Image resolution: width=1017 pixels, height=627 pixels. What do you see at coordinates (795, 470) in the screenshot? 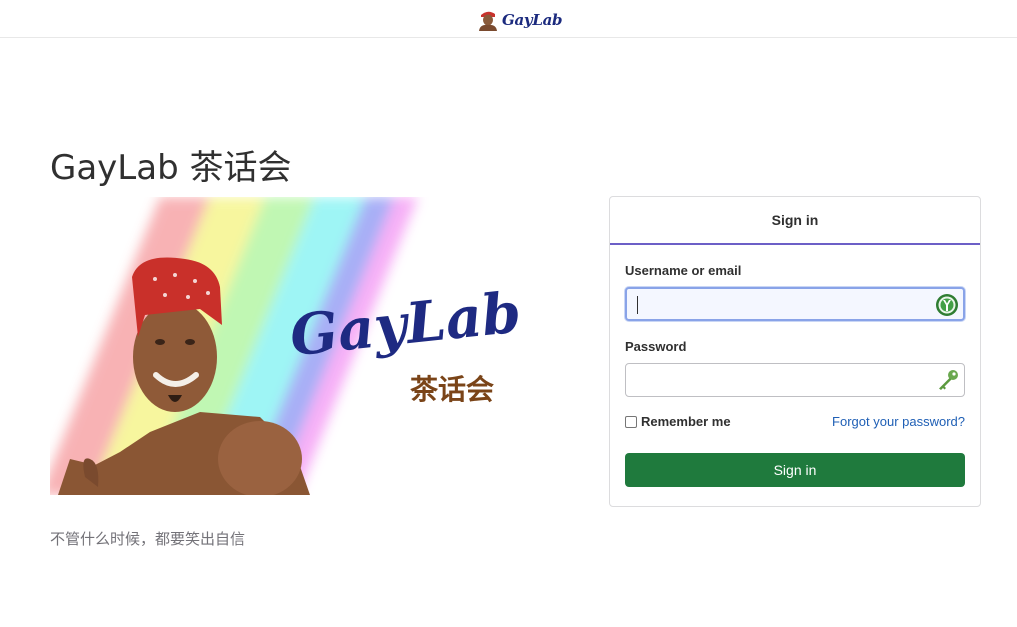
I see `sign-in-button: Sign in` at bounding box center [795, 470].